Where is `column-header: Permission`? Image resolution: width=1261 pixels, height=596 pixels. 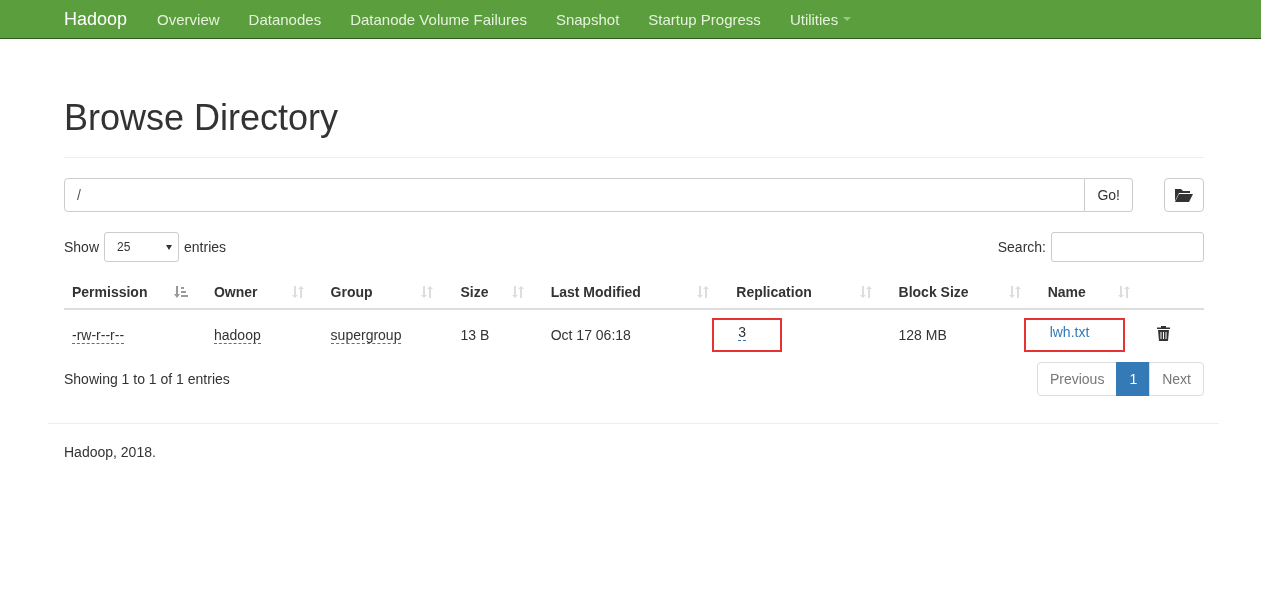
column-header: Permission is located at coordinates (135, 292).